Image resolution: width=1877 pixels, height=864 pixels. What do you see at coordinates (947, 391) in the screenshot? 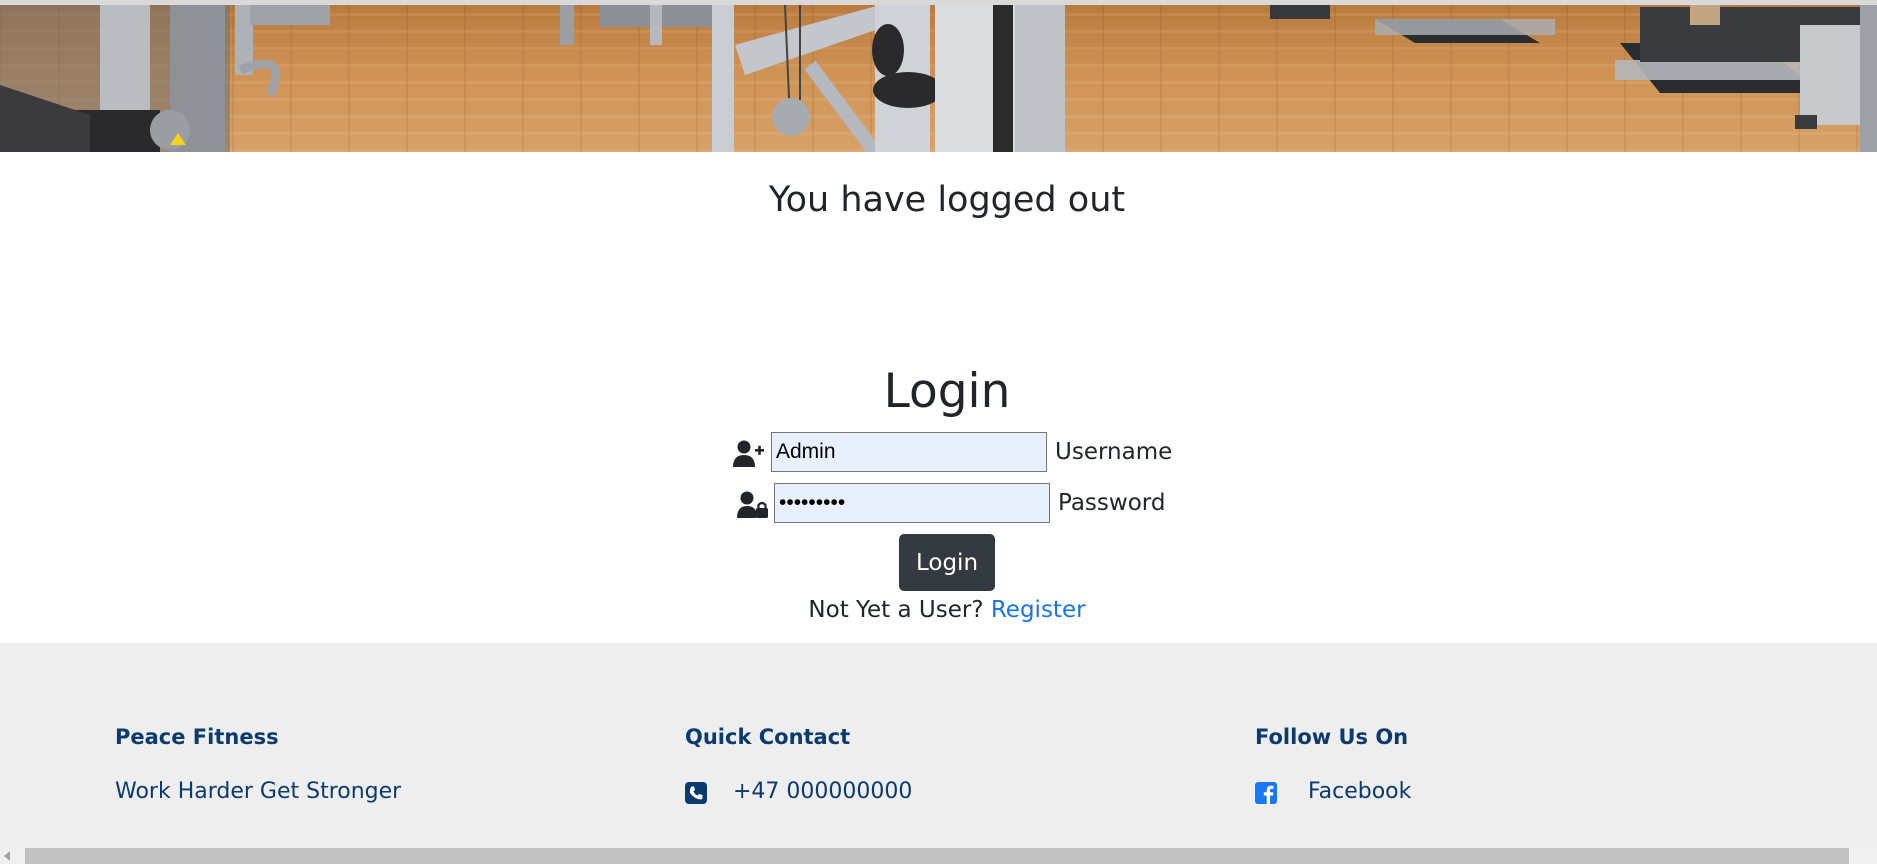
I see `login-heading: Login` at bounding box center [947, 391].